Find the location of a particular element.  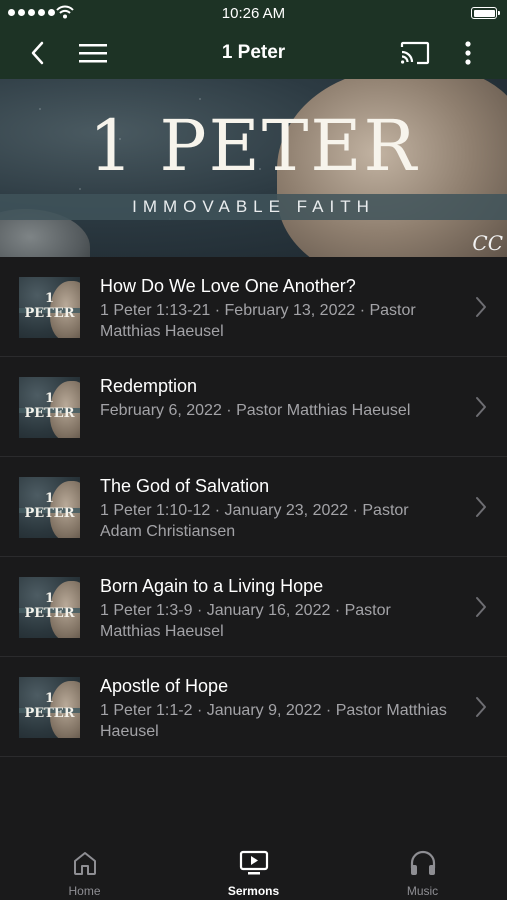

status-time: 10:26 AM is located at coordinates (253, 13).